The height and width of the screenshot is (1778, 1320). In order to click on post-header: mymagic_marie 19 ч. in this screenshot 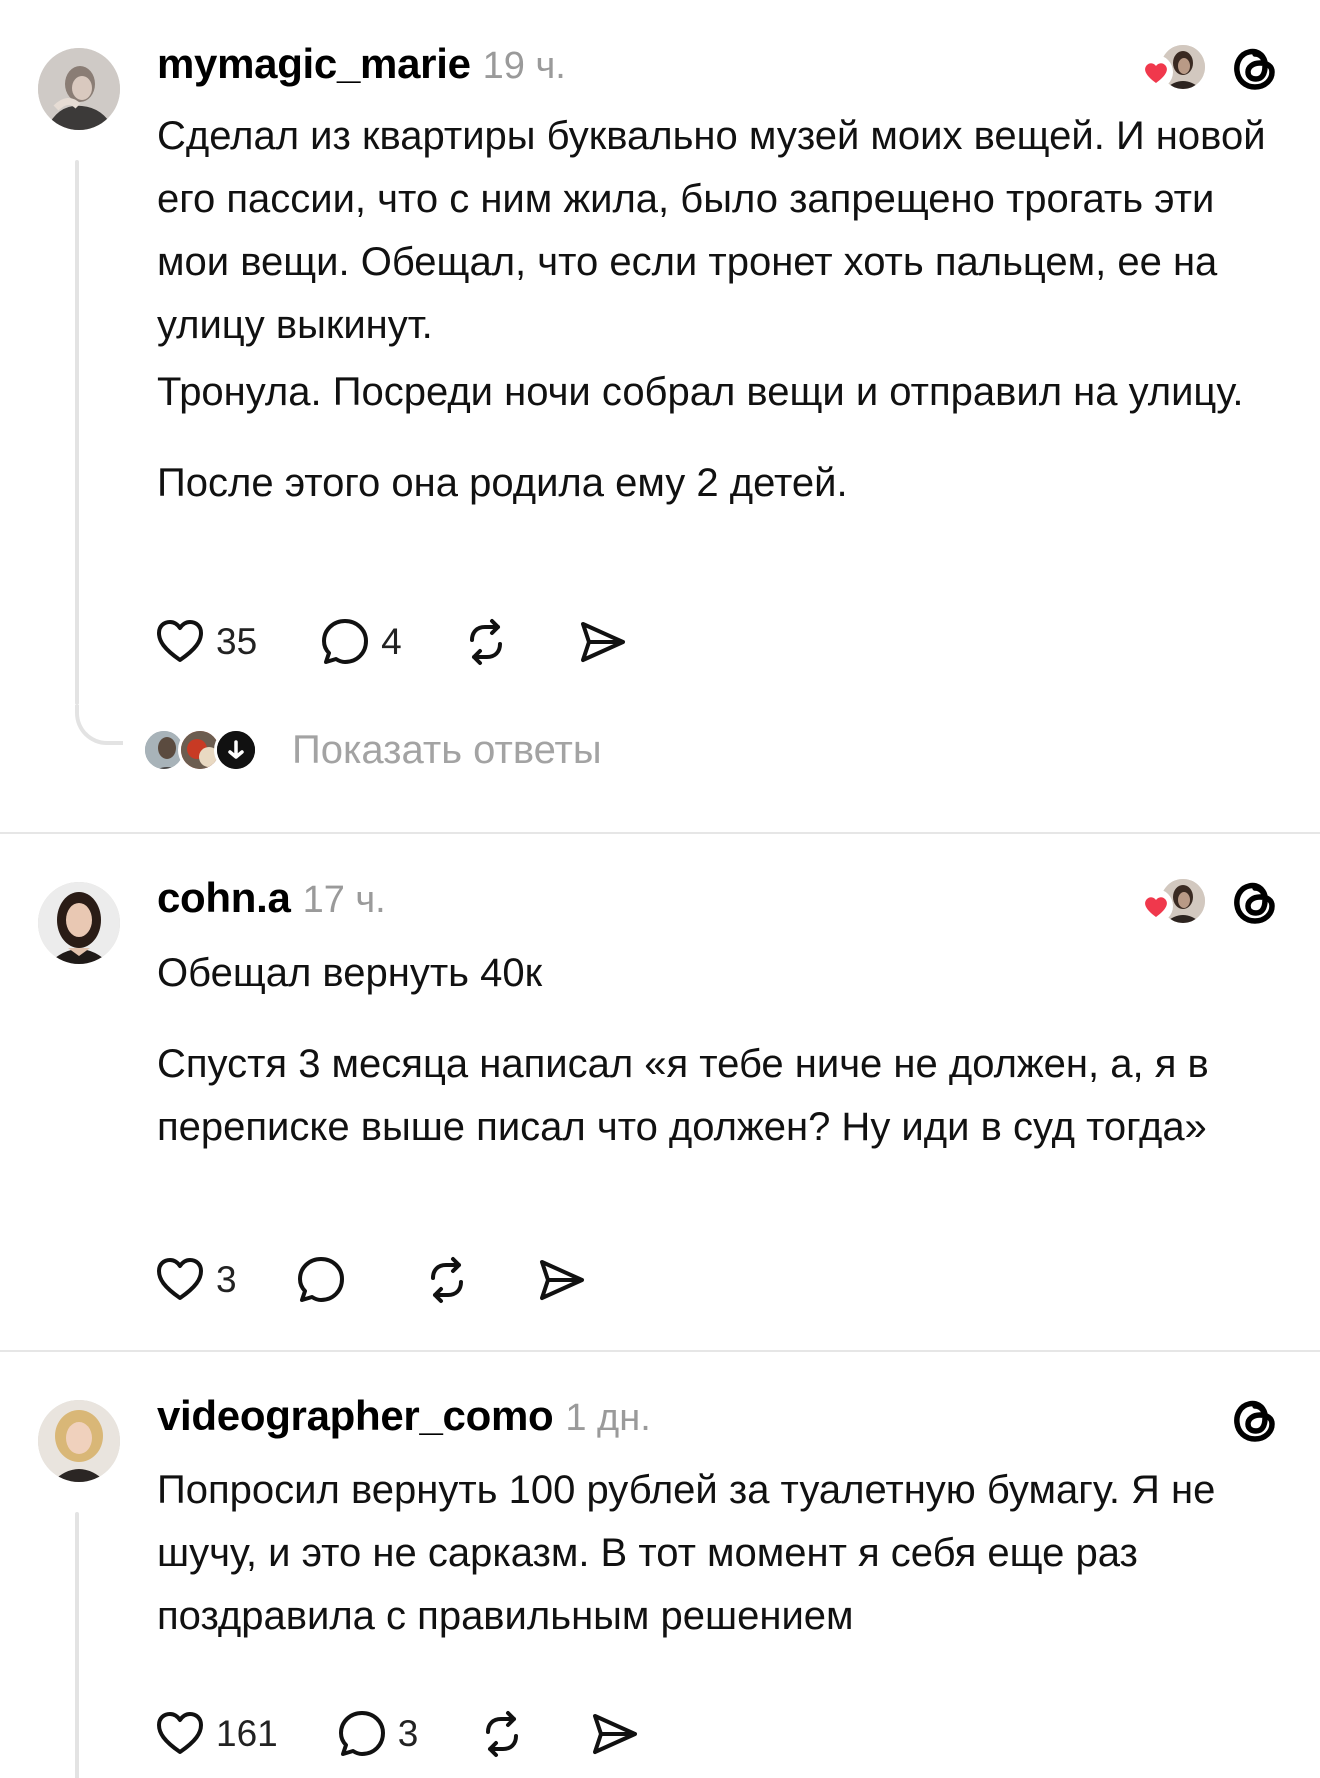, I will do `click(361, 65)`.